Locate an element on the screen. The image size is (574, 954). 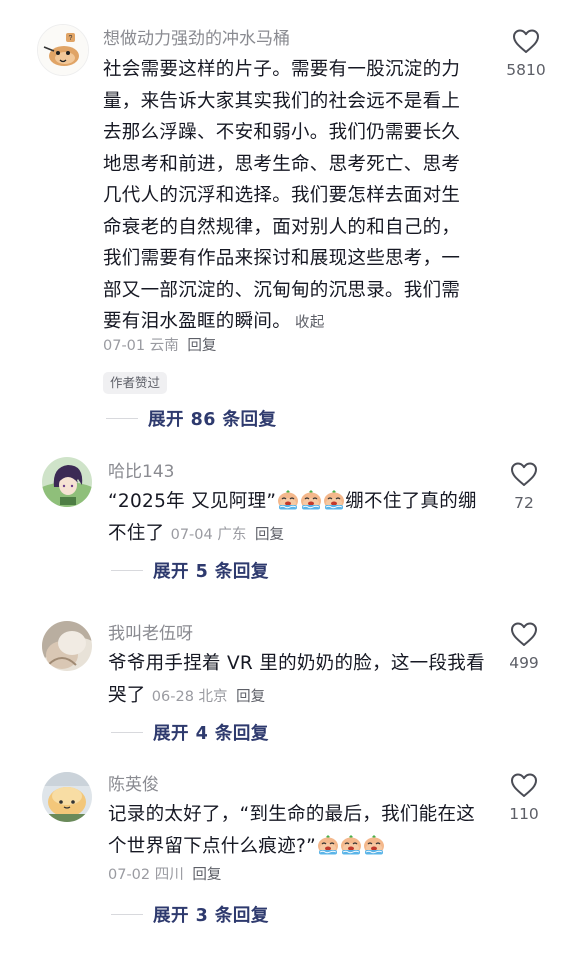
comment-location: 云南 is located at coordinates (164, 346).